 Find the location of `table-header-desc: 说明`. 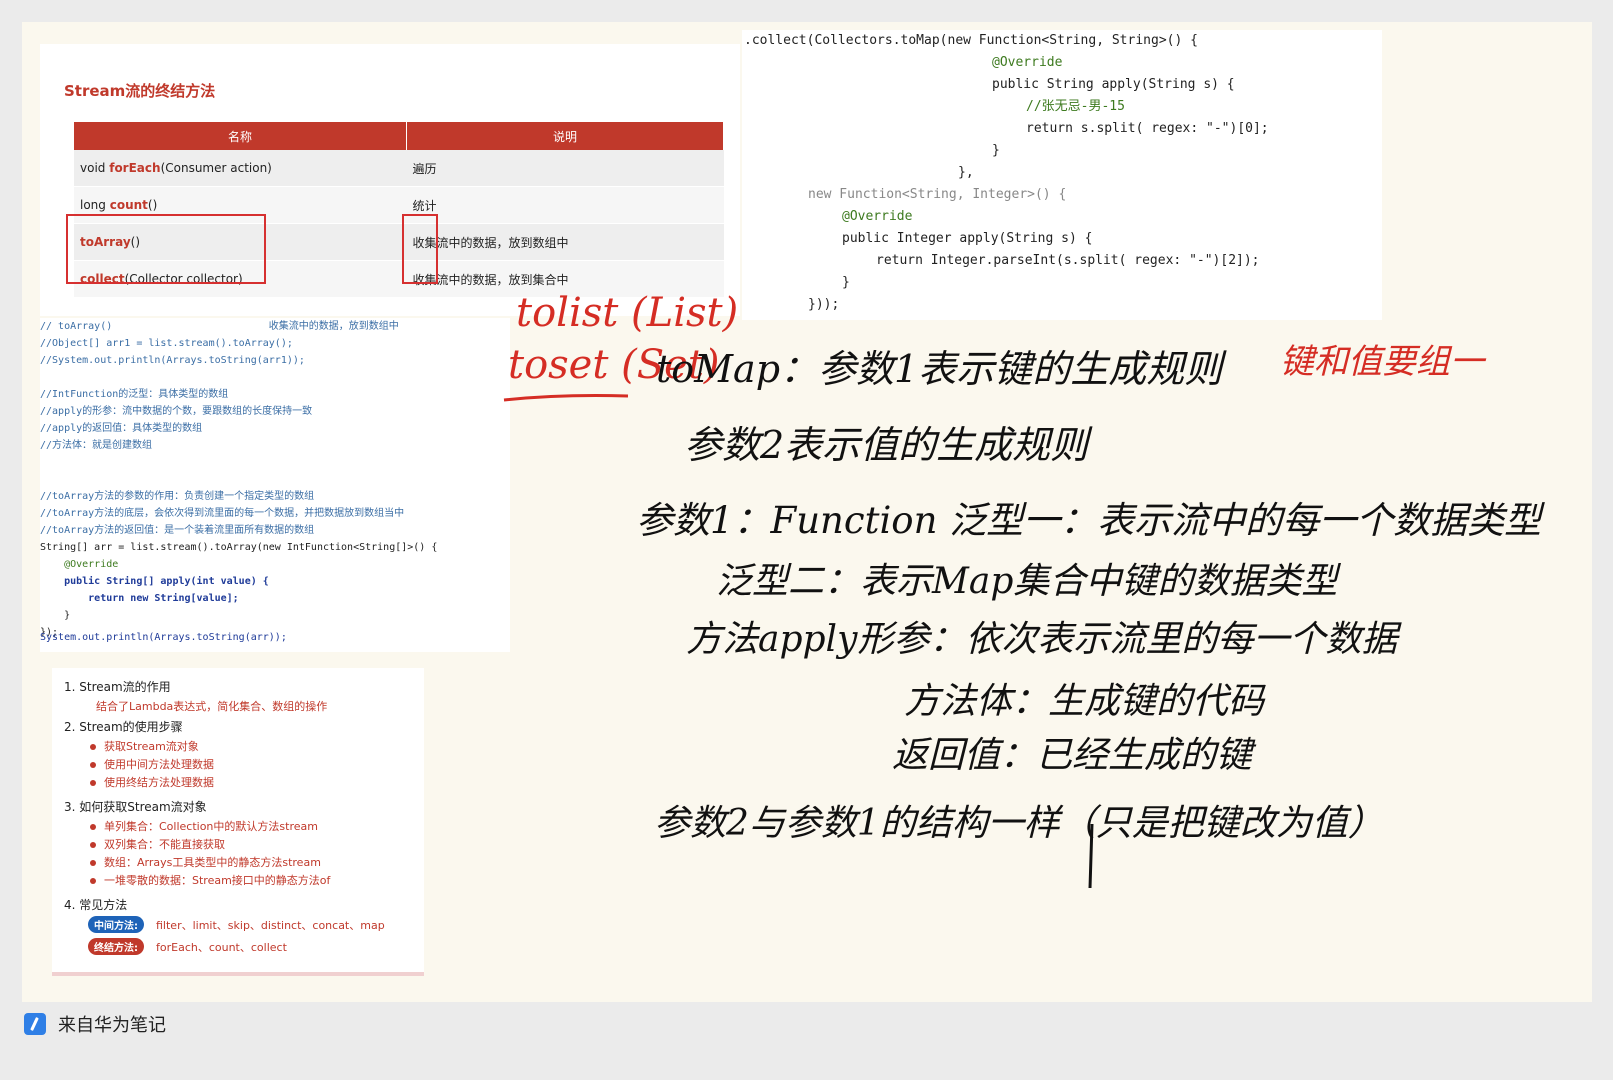

table-header-desc: 说明 is located at coordinates (565, 136).